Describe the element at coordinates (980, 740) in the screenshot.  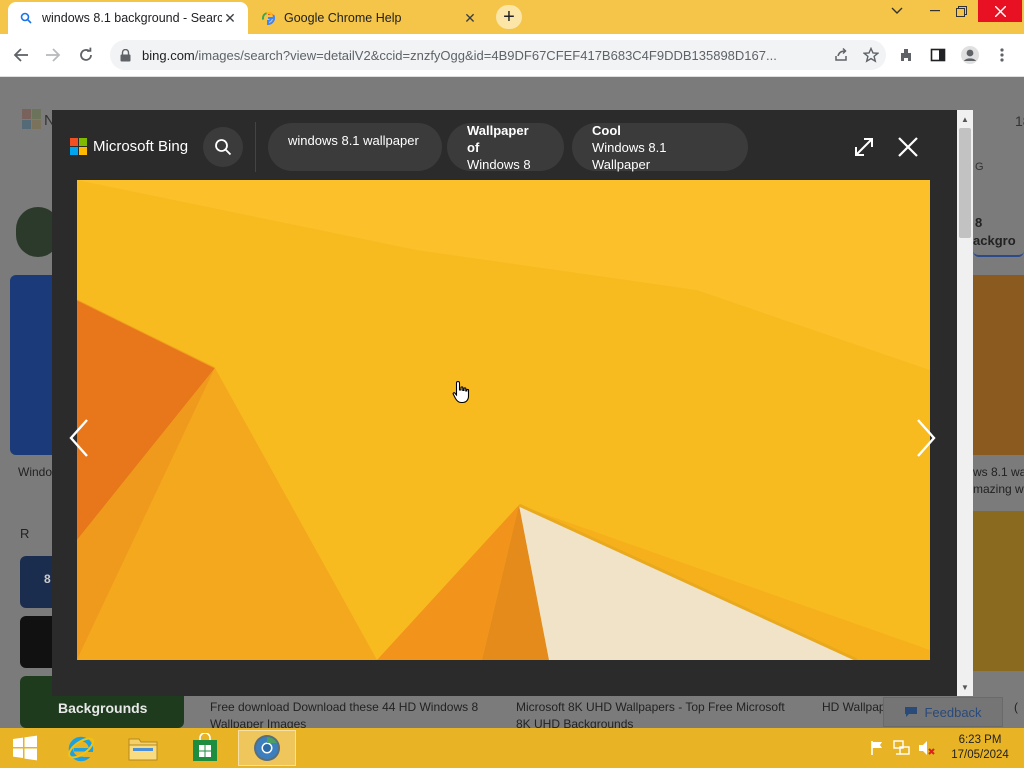
I see `clock-time: 6:23 PM` at that location.